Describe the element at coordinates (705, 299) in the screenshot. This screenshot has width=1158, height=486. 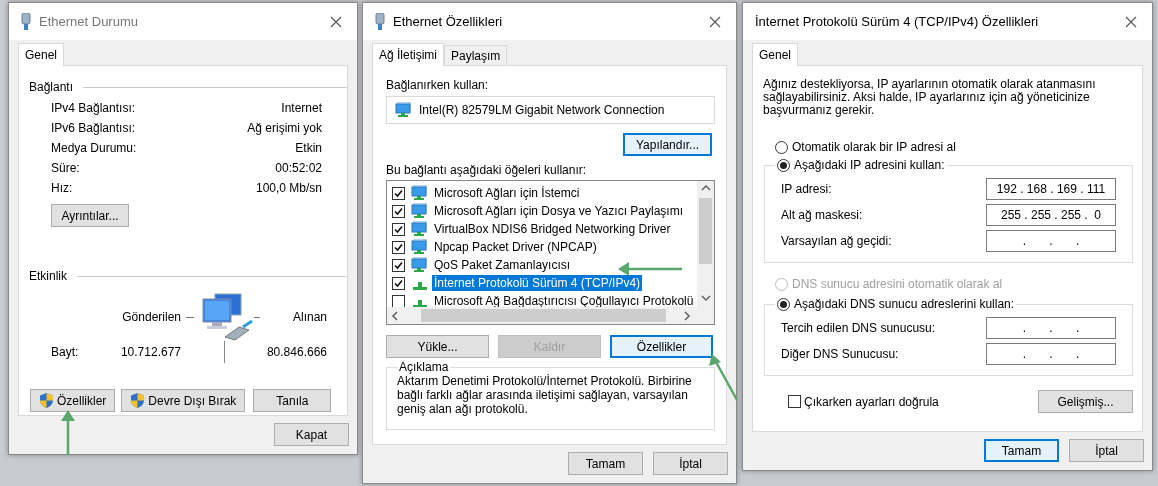
I see `scroll-down-icon` at that location.